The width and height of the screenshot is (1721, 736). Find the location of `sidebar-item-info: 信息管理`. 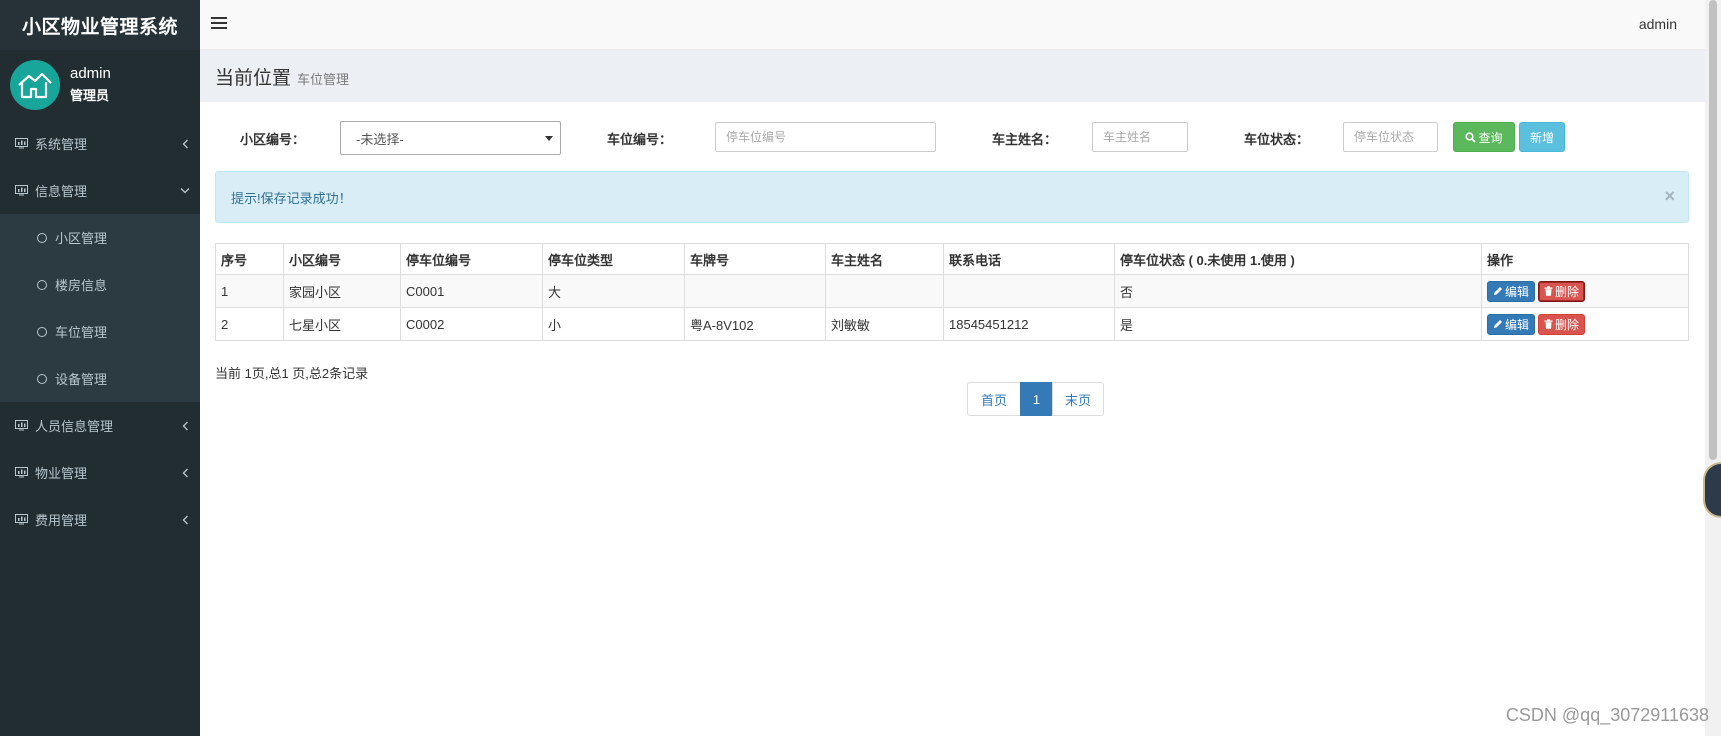

sidebar-item-info: 信息管理 is located at coordinates (100, 190).